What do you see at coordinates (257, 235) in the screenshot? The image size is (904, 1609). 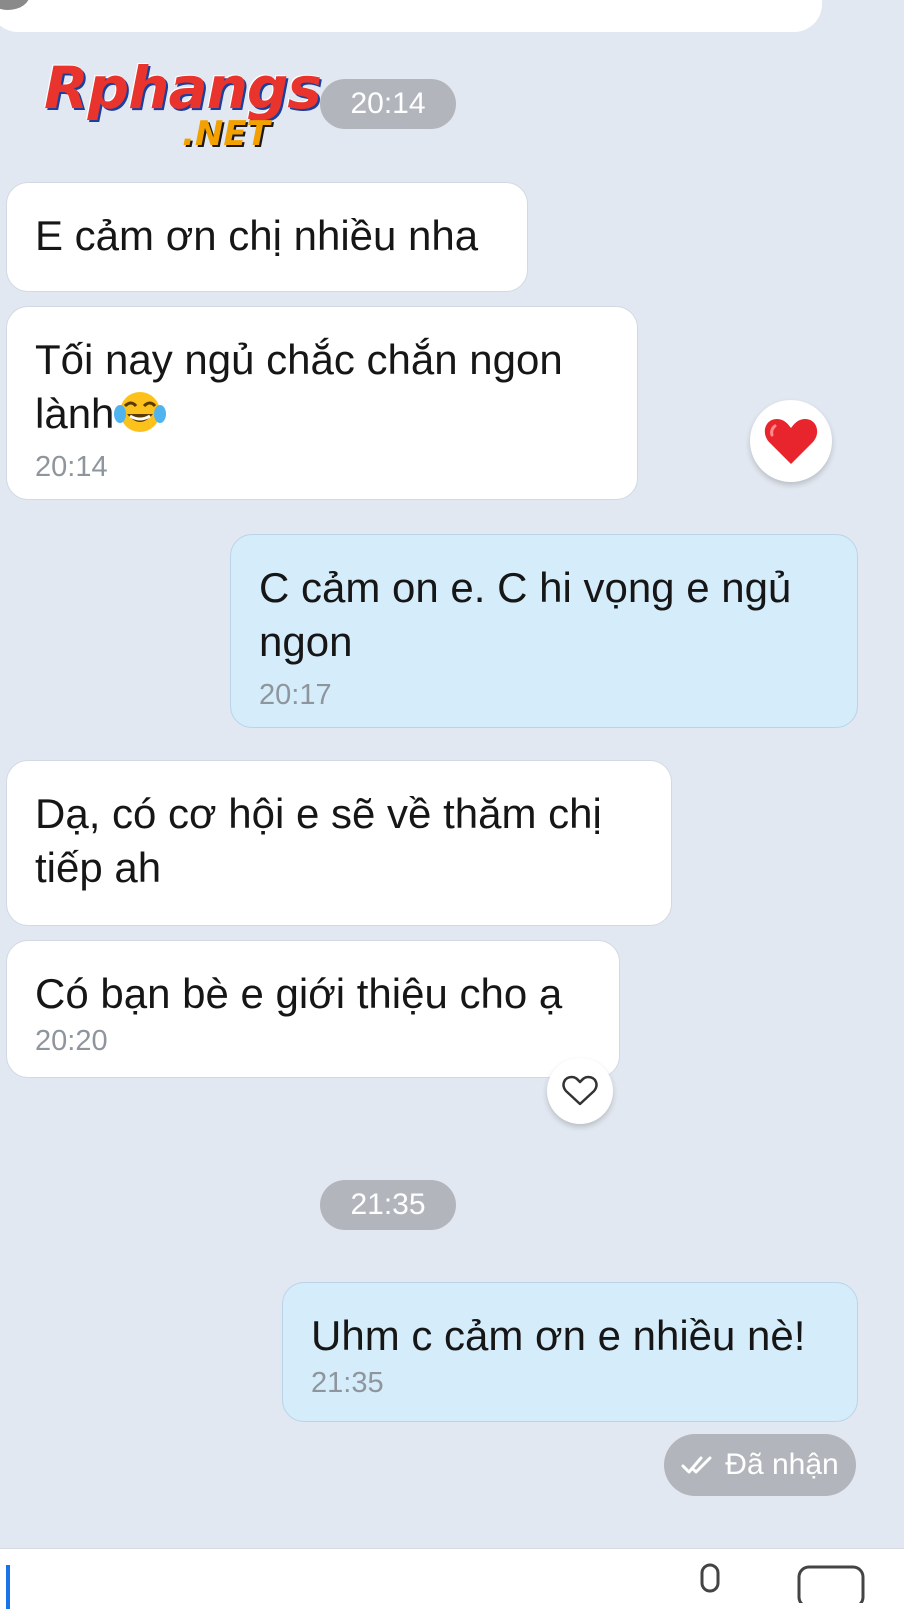 I see `message-text: E cảm ơn chị nhiều nha` at bounding box center [257, 235].